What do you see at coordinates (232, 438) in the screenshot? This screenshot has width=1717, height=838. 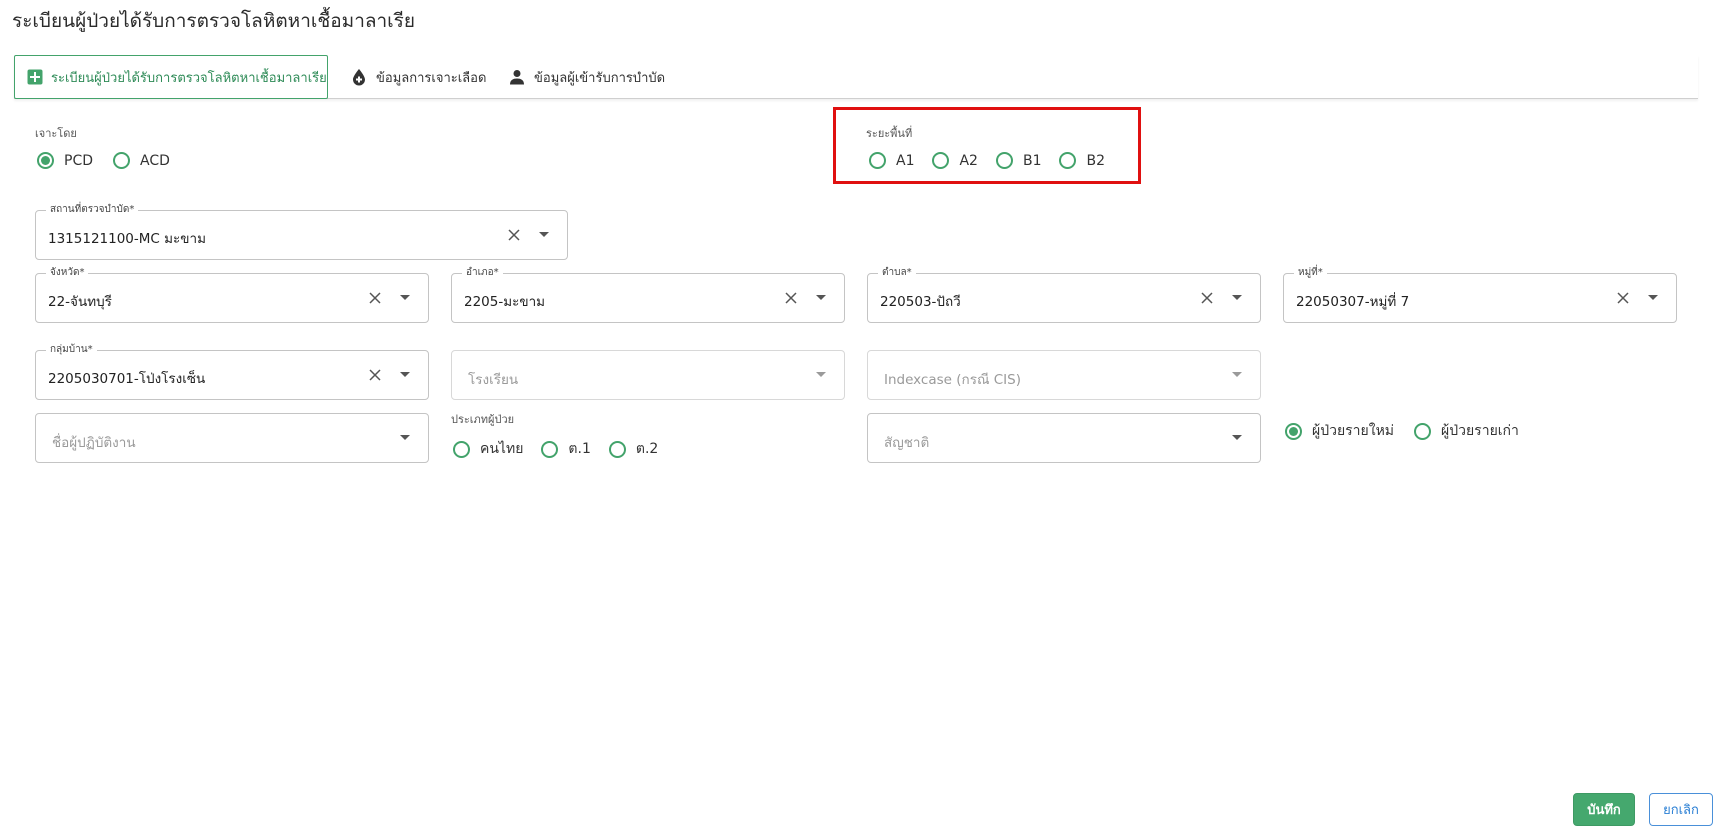 I see `operator-select: ชื่อผู้ปฏิบัติงาน` at bounding box center [232, 438].